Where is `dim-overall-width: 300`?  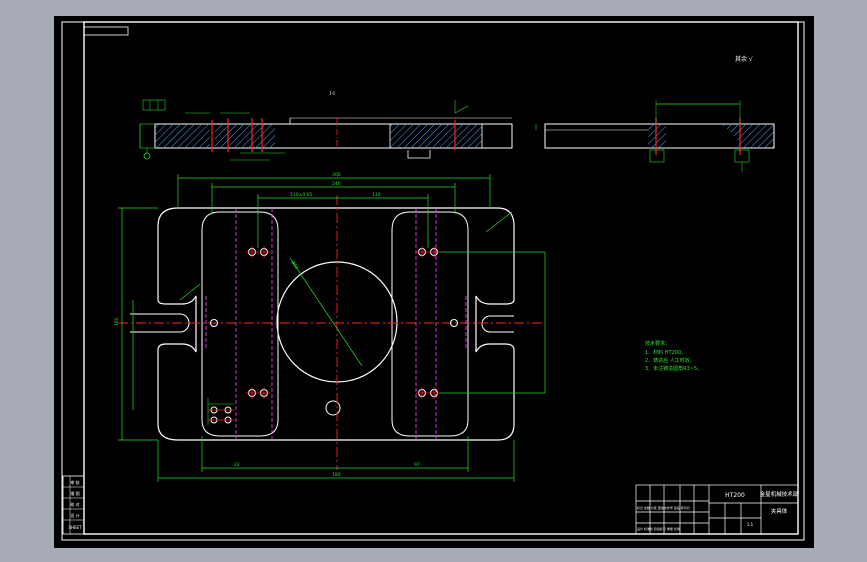
dim-overall-width: 300 is located at coordinates (336, 175).